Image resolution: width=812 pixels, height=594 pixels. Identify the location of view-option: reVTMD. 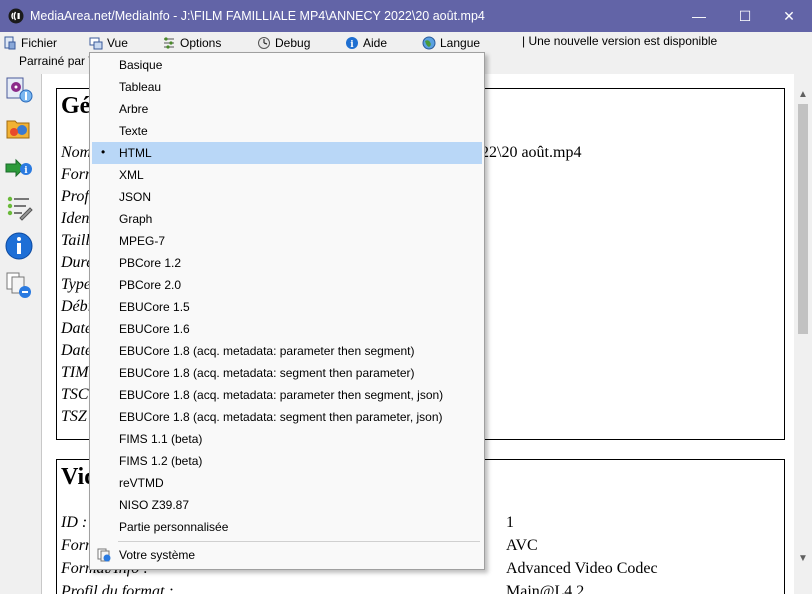
(287, 483).